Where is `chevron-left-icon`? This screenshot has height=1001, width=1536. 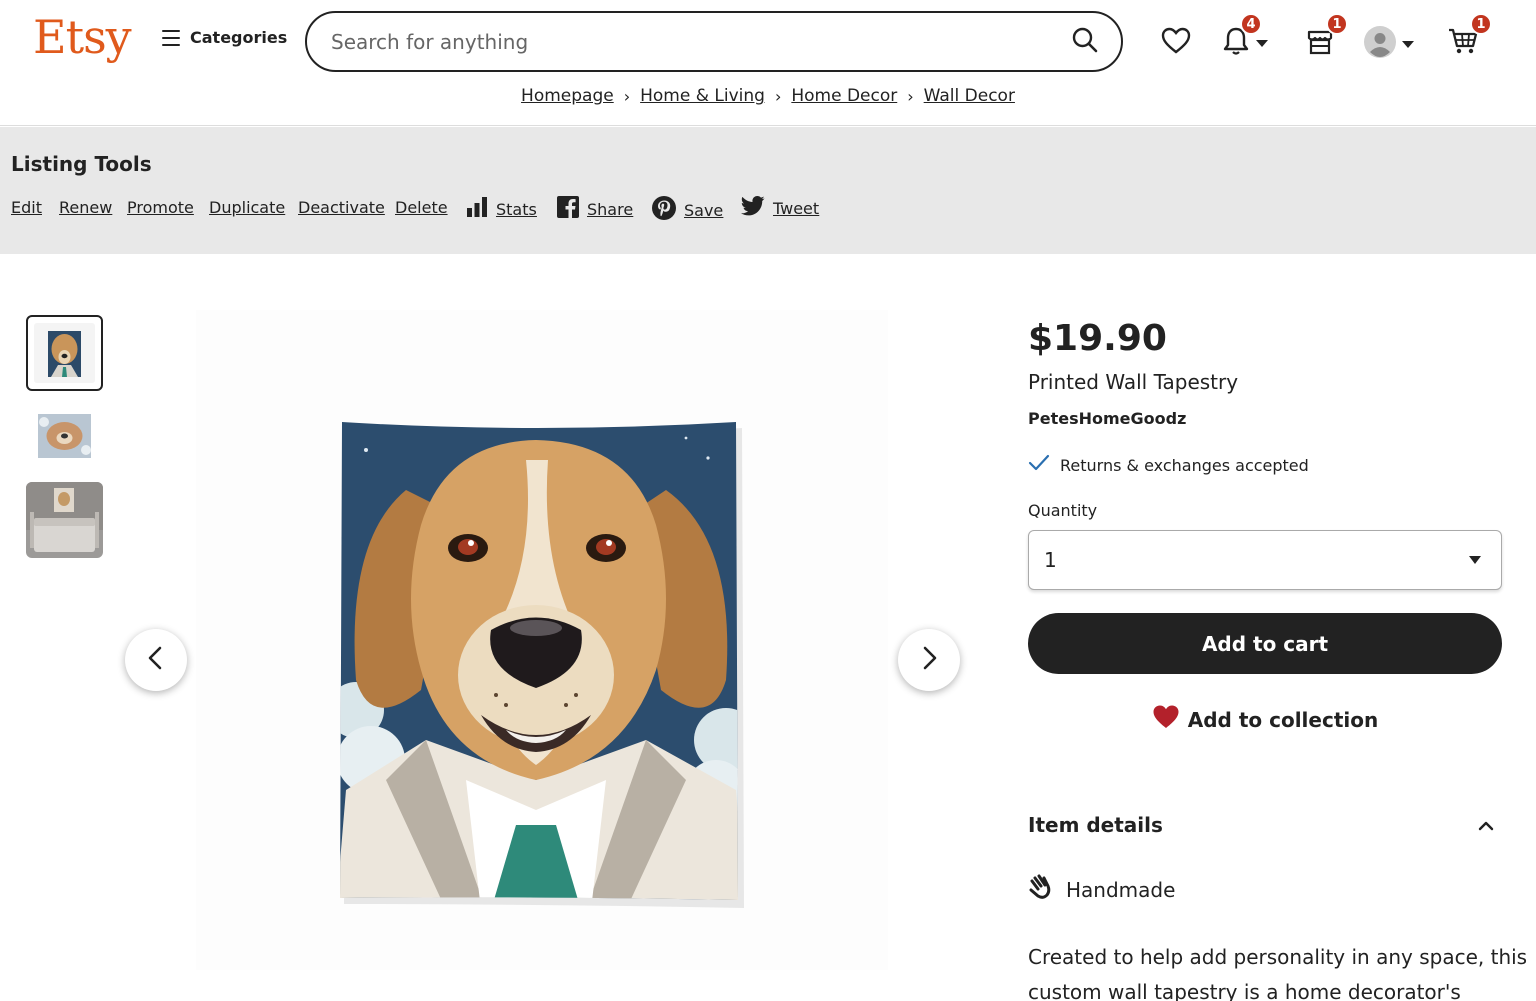
chevron-left-icon is located at coordinates (156, 660).